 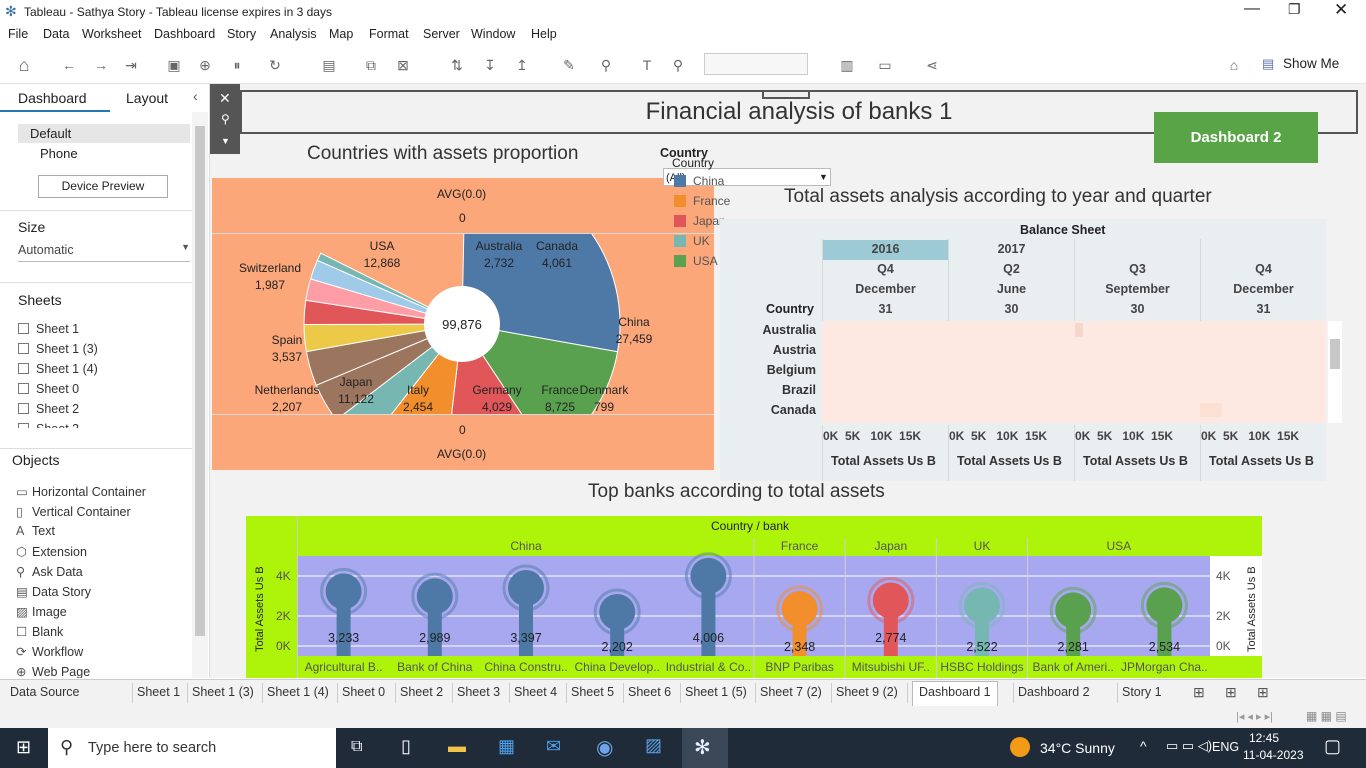 What do you see at coordinates (158, 692) in the screenshot?
I see `tab-sheet-1: Sheet 1` at bounding box center [158, 692].